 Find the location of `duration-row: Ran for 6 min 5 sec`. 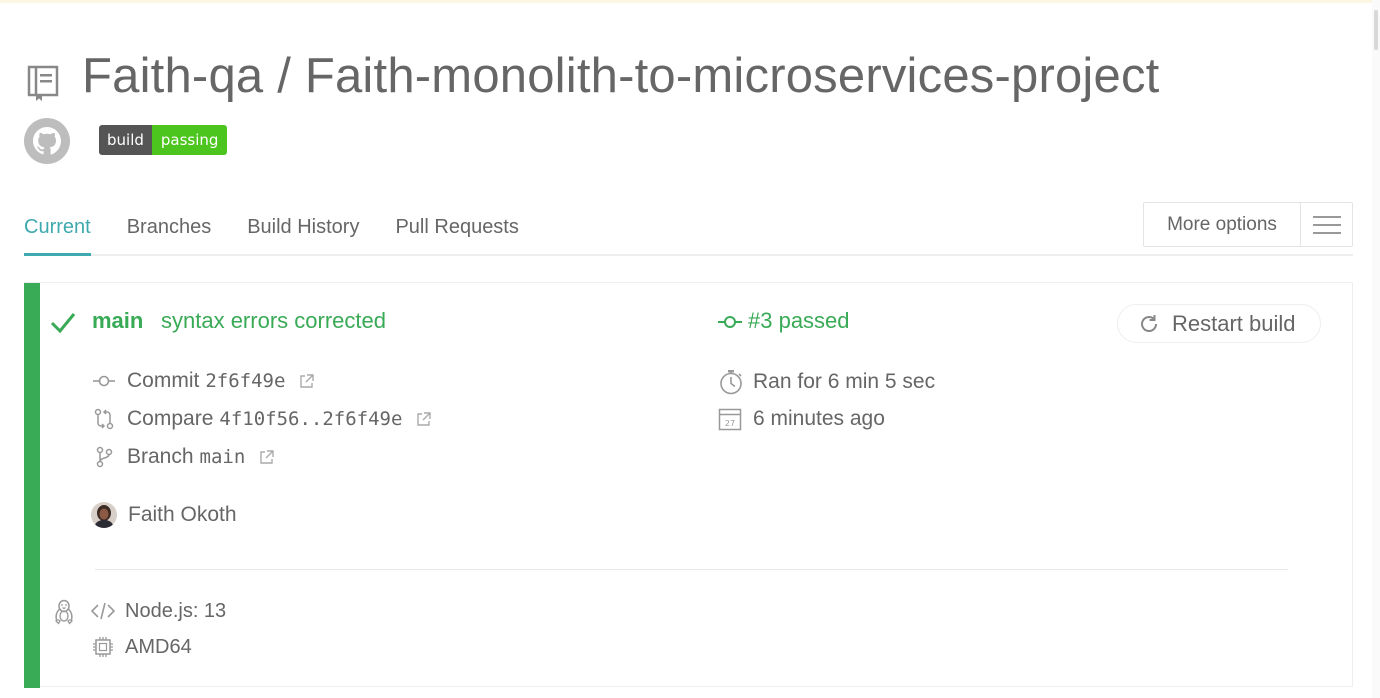

duration-row: Ran for 6 min 5 sec is located at coordinates (826, 382).